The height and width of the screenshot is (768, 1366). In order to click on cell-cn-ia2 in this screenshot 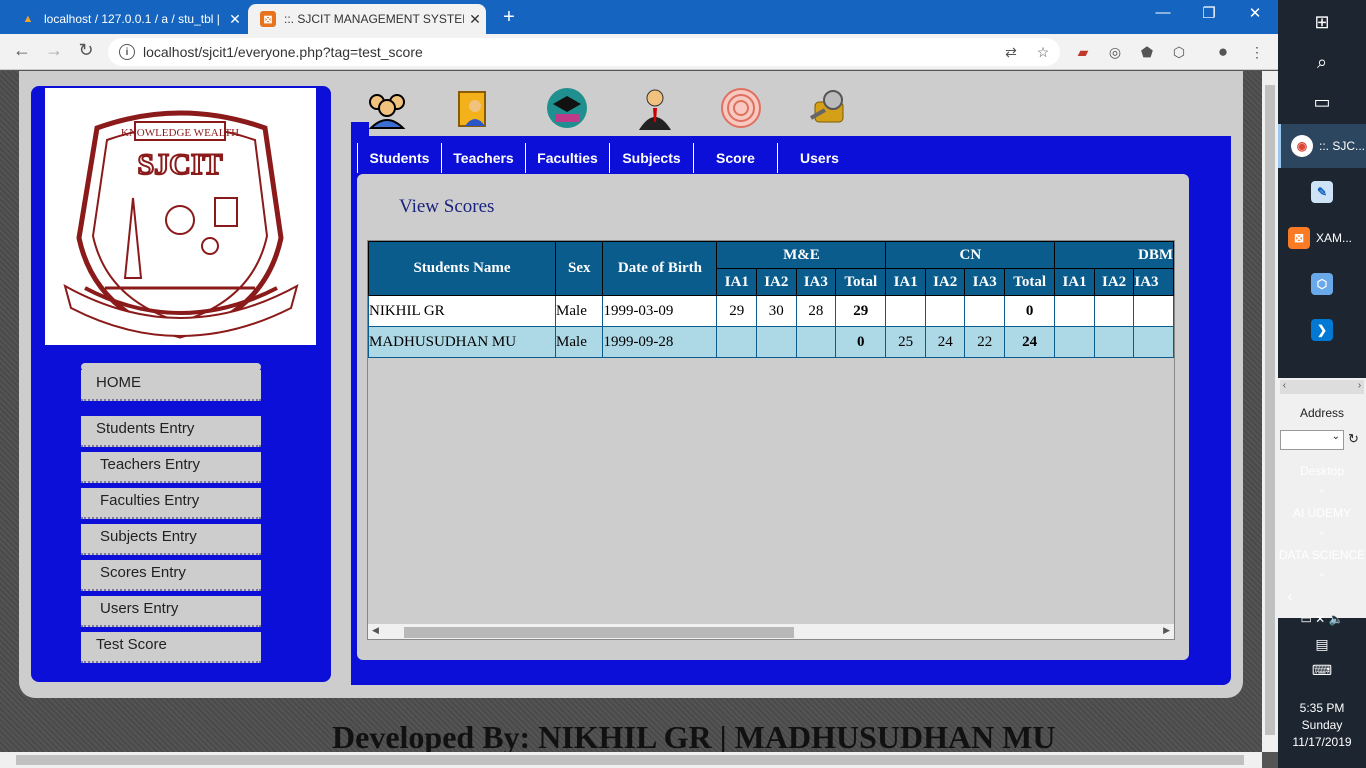, I will do `click(945, 311)`.